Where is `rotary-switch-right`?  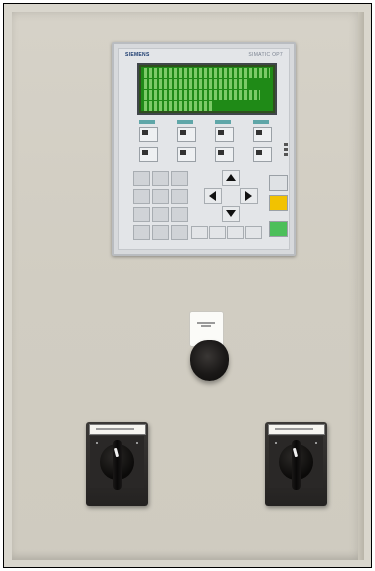
rotary-switch-right is located at coordinates (296, 464).